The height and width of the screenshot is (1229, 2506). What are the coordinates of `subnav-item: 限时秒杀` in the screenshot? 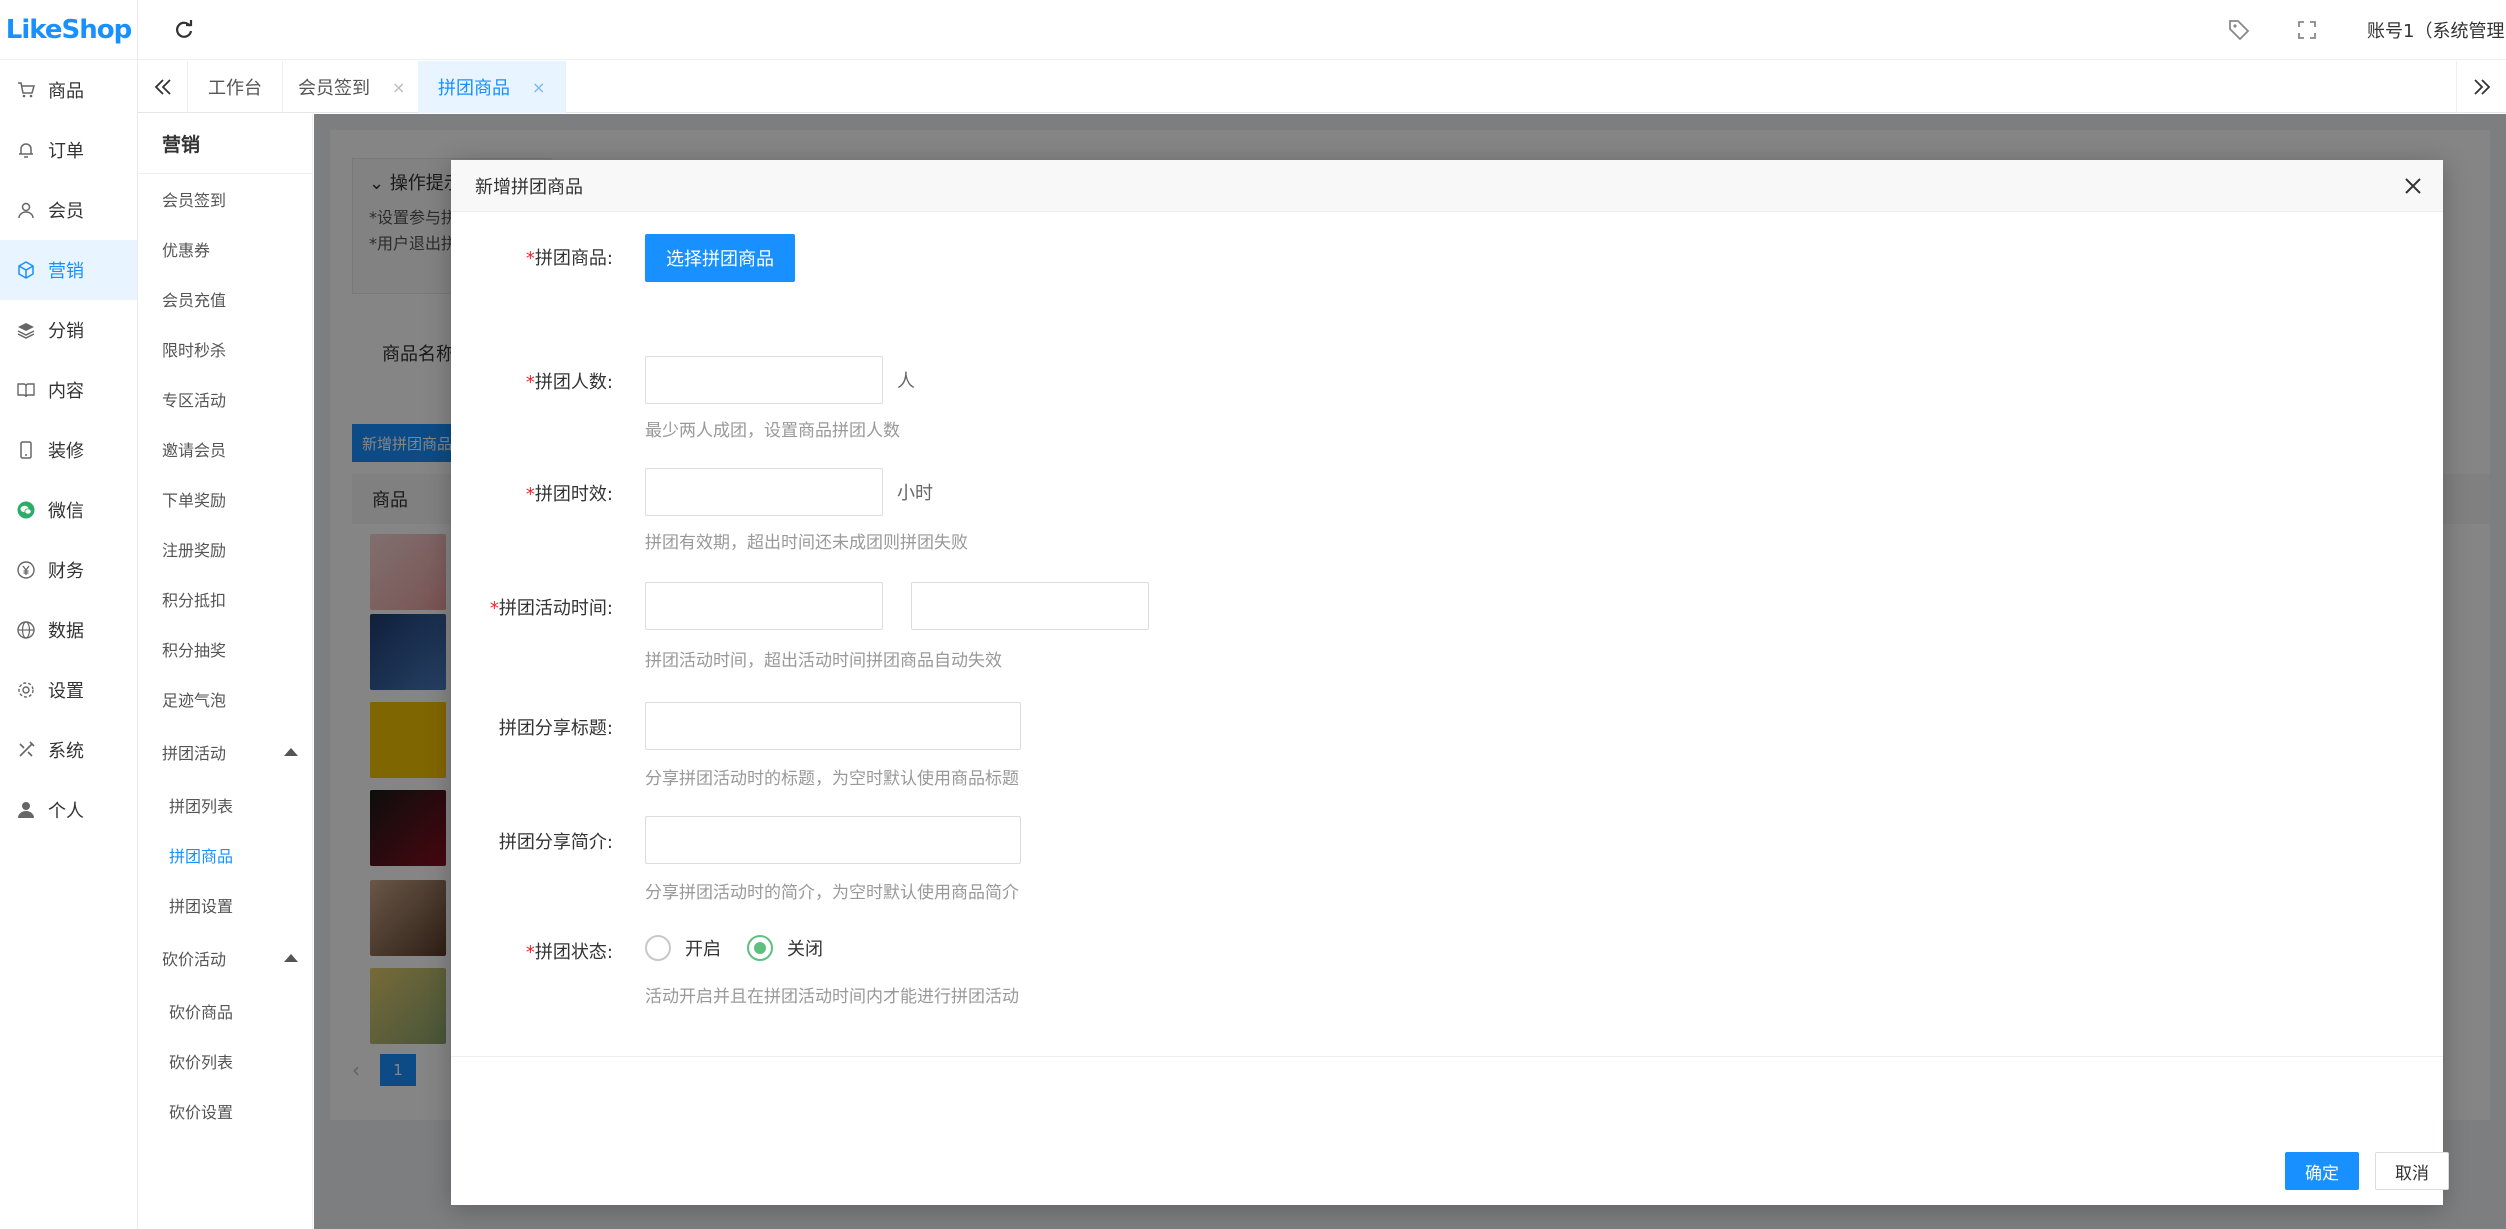 It's located at (225, 349).